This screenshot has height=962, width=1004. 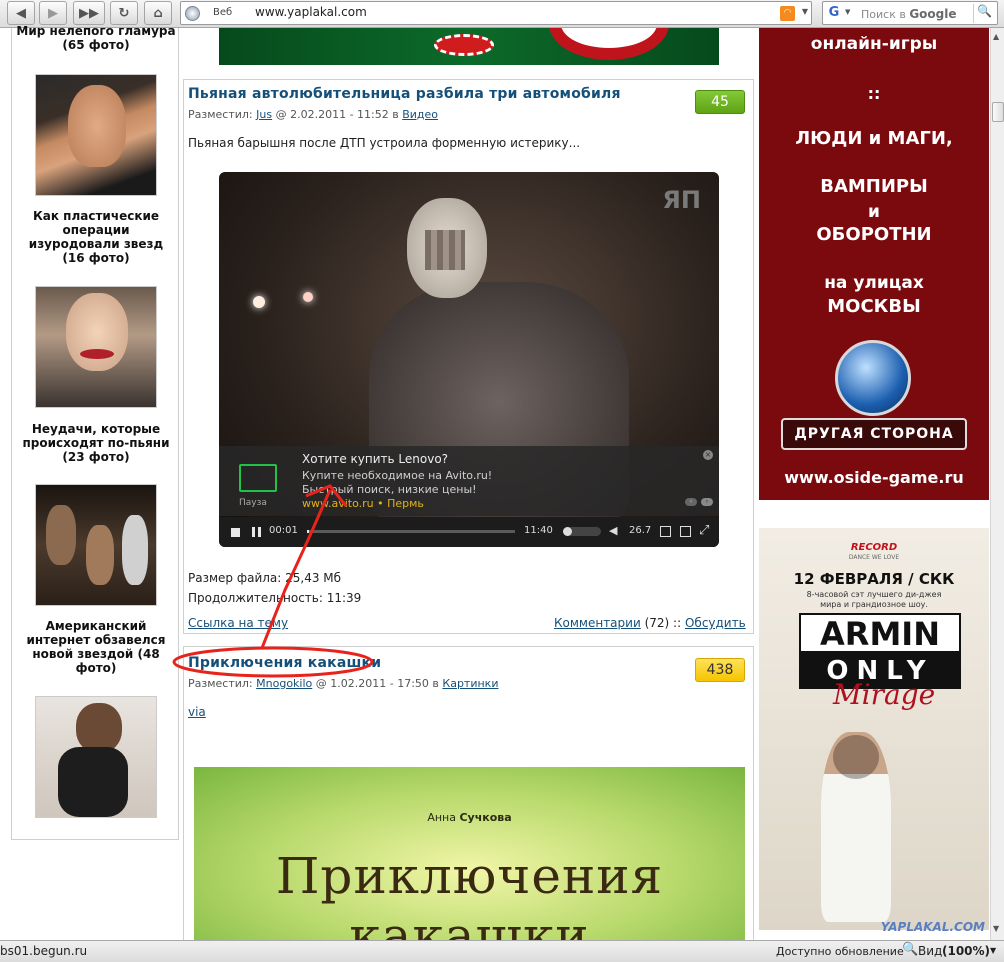 What do you see at coordinates (997, 484) in the screenshot?
I see `vertical-scrollbar: ▲ ▼` at bounding box center [997, 484].